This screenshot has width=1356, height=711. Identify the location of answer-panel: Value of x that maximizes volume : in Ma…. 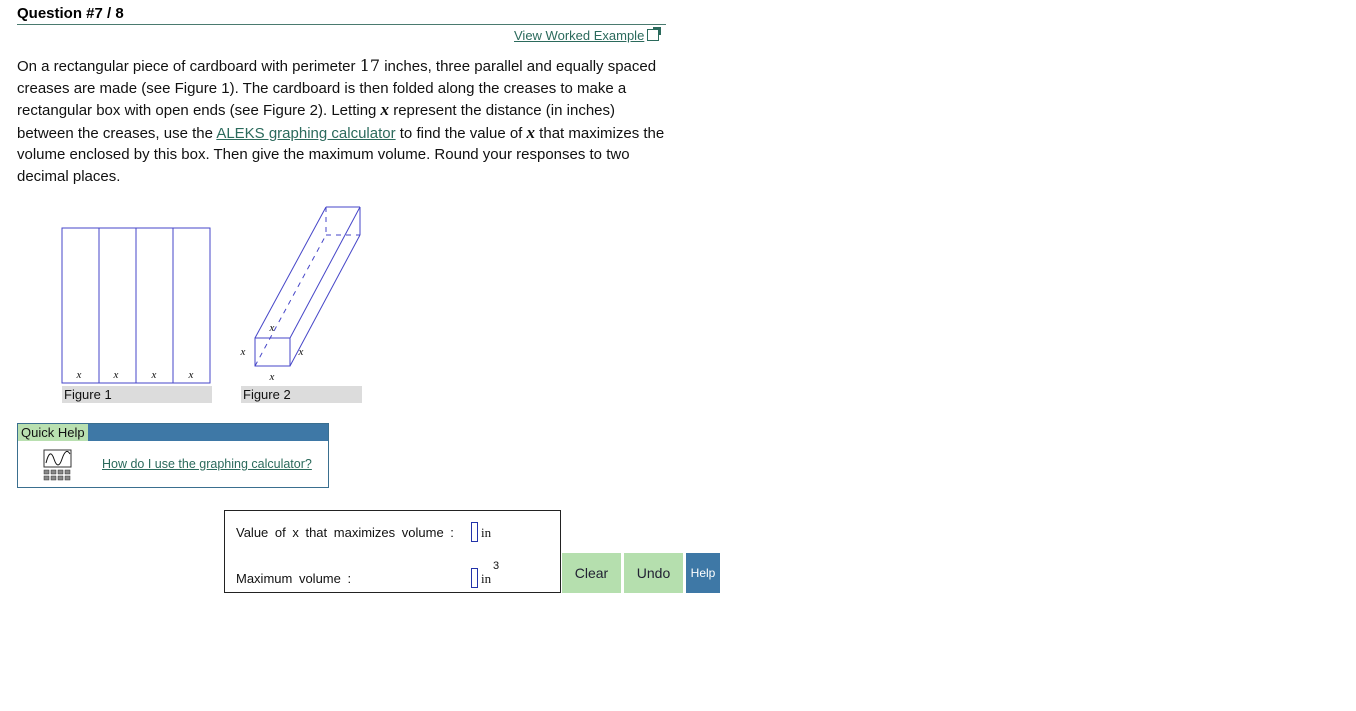
(392, 551).